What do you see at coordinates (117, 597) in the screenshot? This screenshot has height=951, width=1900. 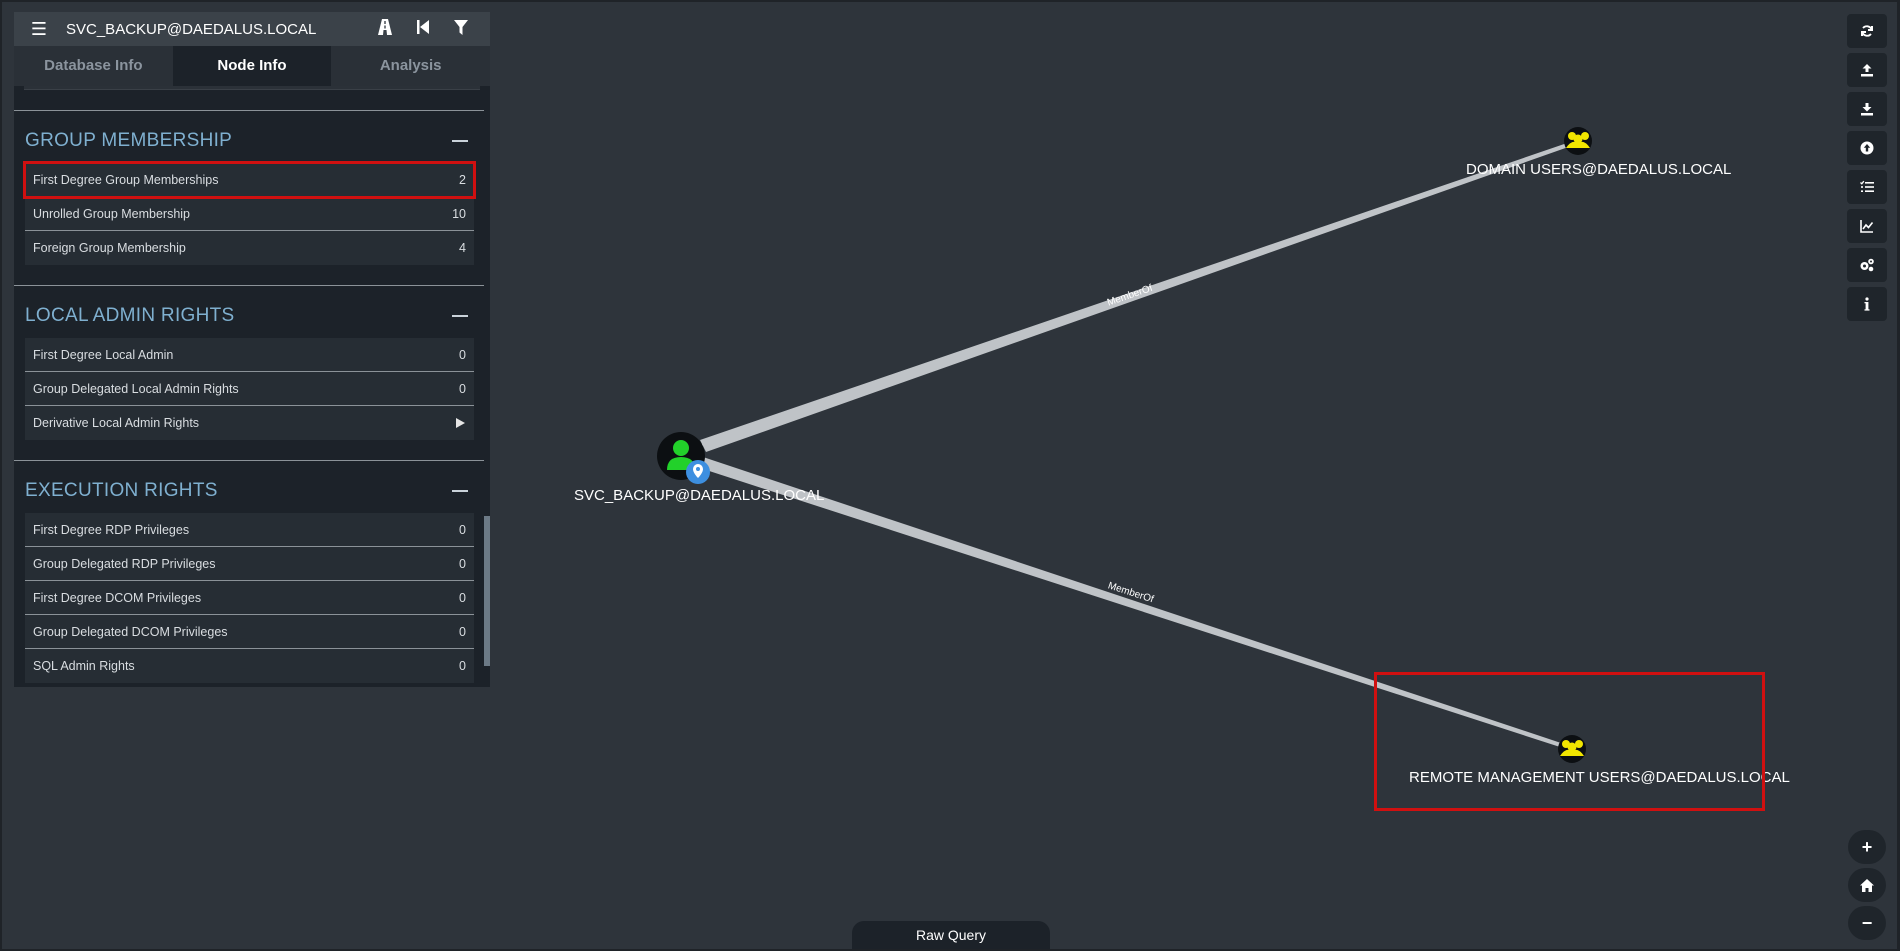 I see `row-label: First Degree DCOM Privileges` at bounding box center [117, 597].